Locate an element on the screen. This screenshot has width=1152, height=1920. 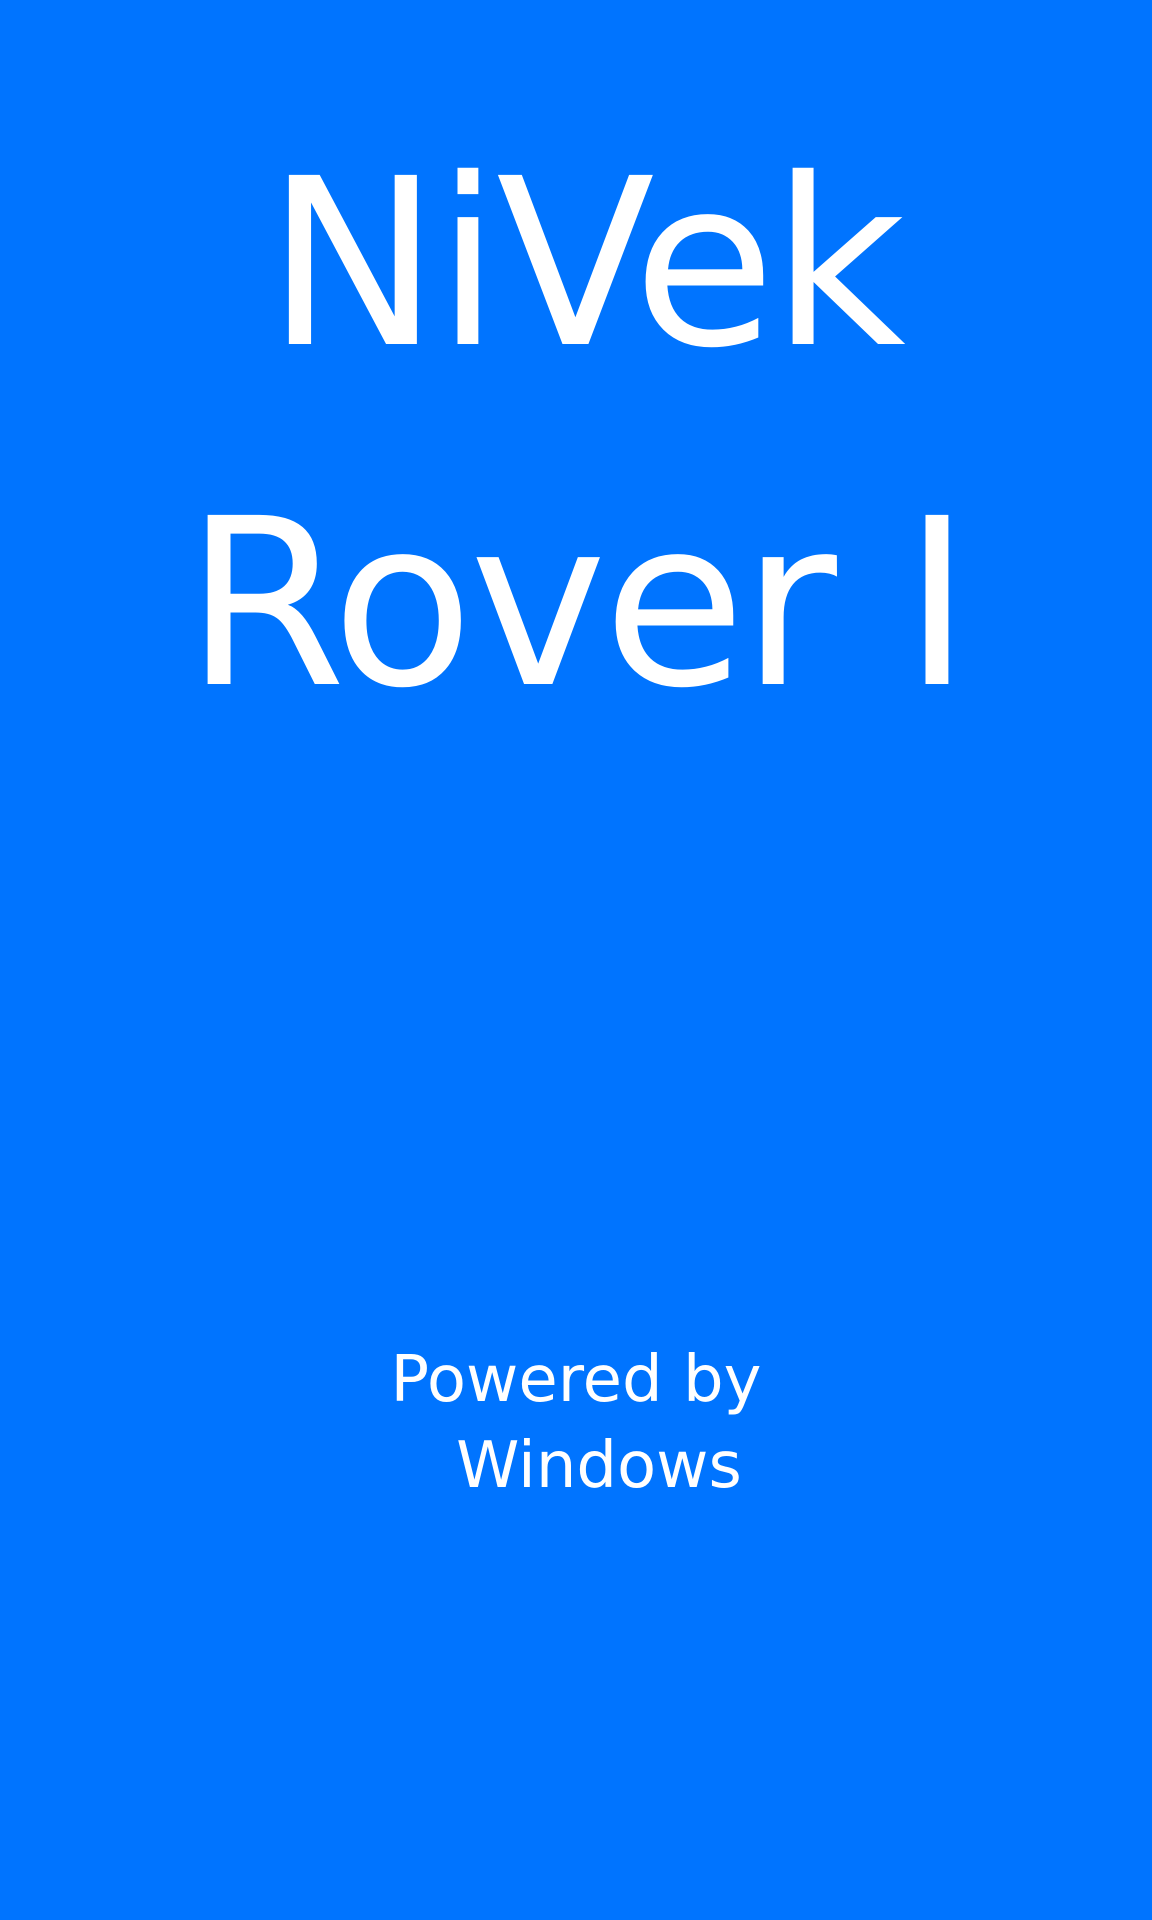
powered-by-line-2: Windows is located at coordinates (599, 1466).